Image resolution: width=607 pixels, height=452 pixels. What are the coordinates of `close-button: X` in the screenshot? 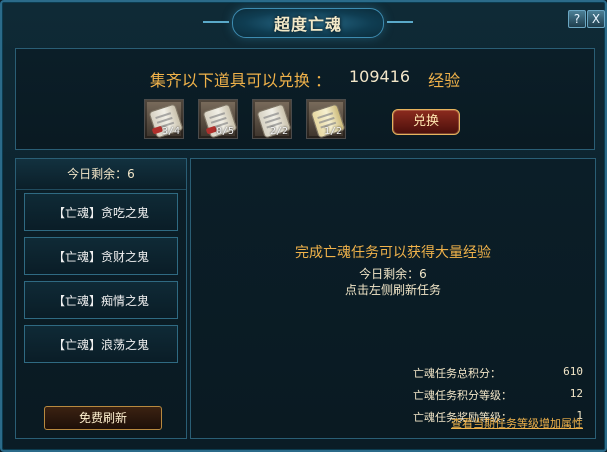 It's located at (596, 19).